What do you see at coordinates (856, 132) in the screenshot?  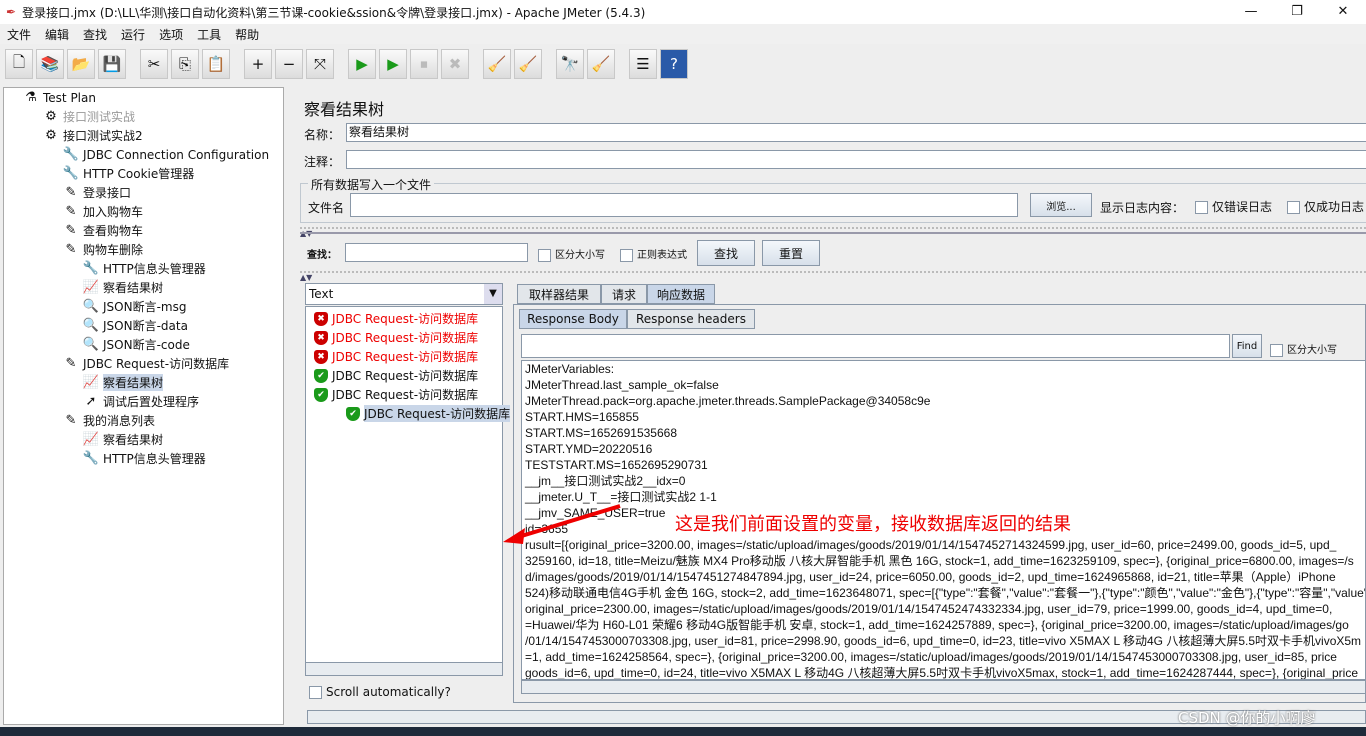 I see `name-input: 察看结果树` at bounding box center [856, 132].